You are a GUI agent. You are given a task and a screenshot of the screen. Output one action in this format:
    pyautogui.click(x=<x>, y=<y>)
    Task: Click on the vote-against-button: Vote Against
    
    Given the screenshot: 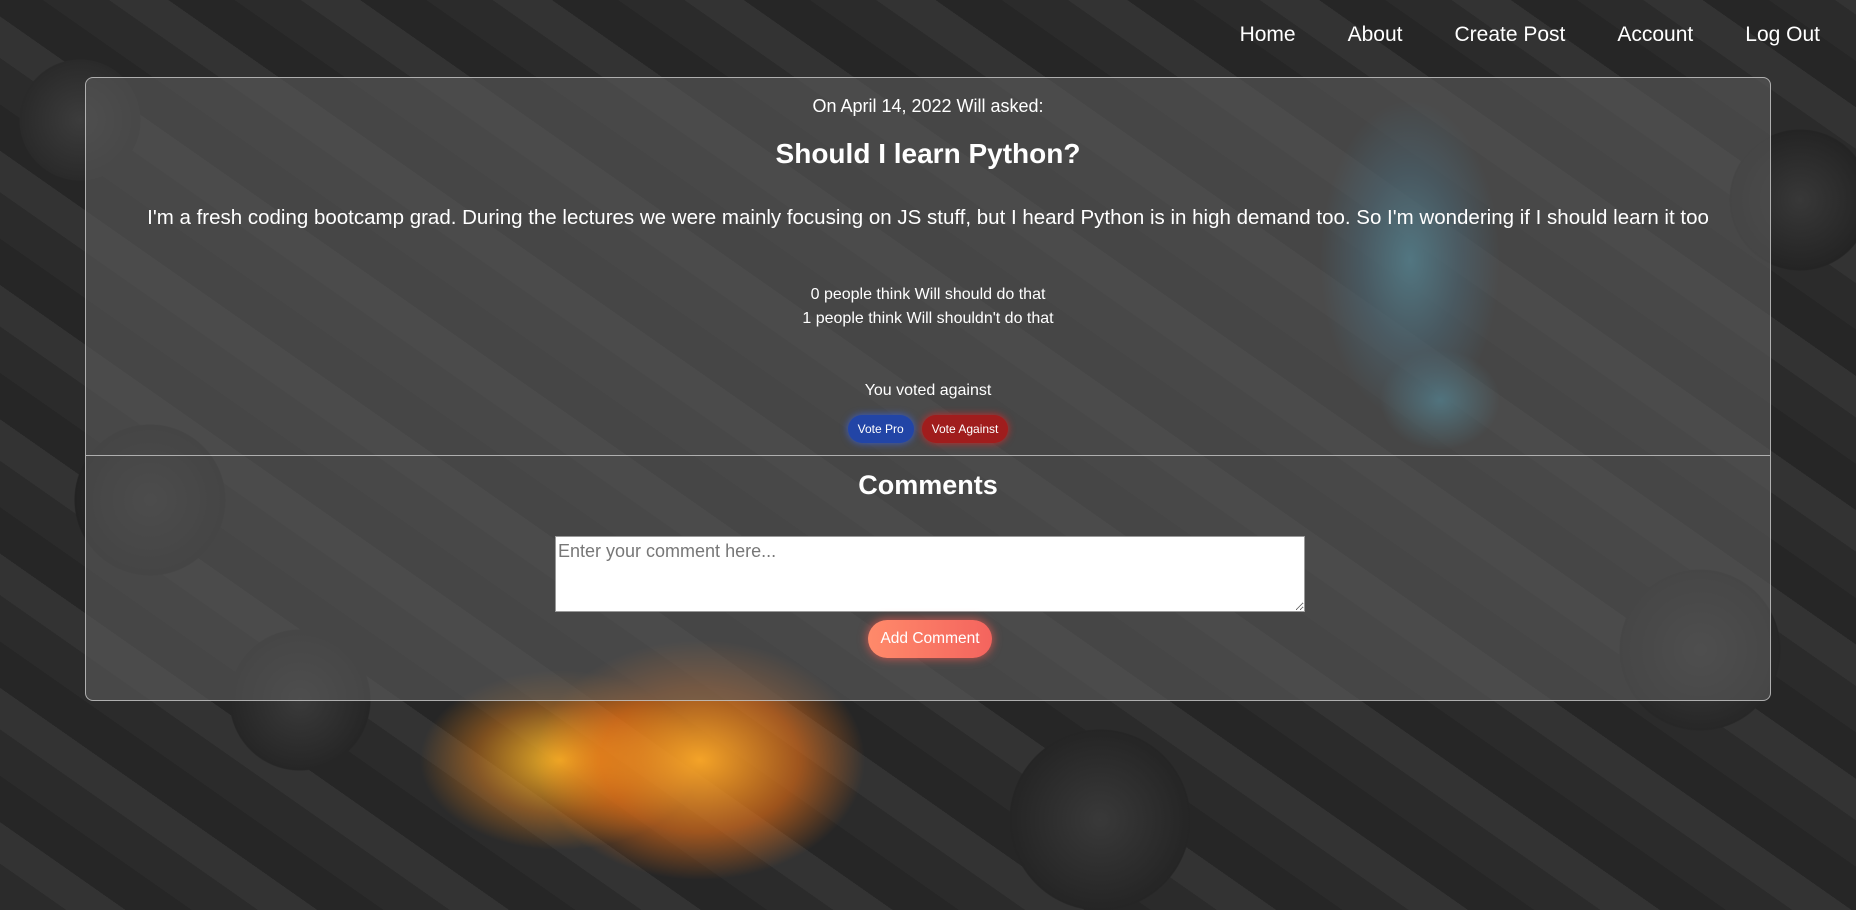 What is the action you would take?
    pyautogui.click(x=965, y=429)
    